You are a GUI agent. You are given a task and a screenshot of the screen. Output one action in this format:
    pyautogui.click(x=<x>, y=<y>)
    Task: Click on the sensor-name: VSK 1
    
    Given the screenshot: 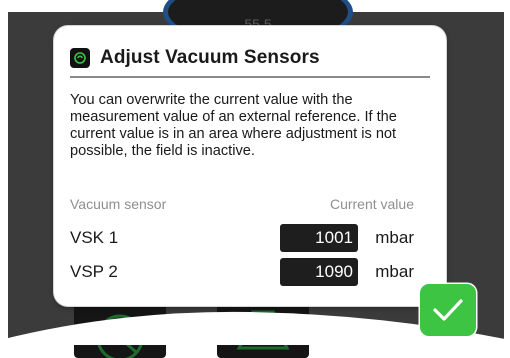 What is the action you would take?
    pyautogui.click(x=94, y=237)
    